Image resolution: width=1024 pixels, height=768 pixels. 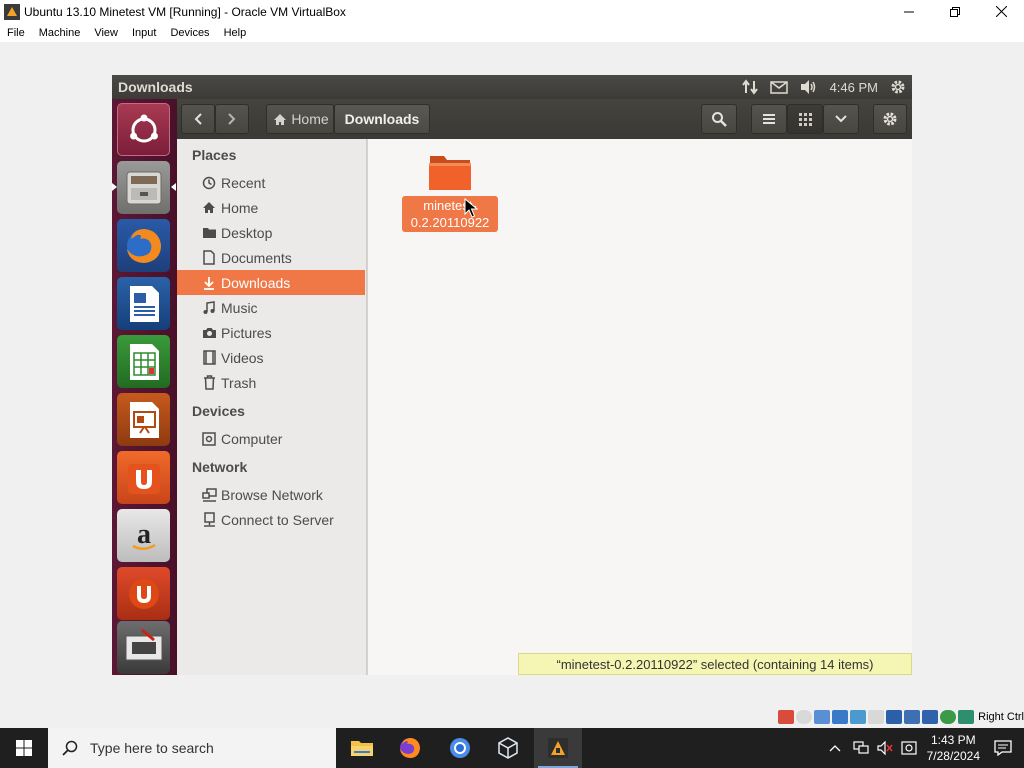 What do you see at coordinates (512, 32) in the screenshot?
I see `virtualbox-menubar: File Machine View Input Devices Help` at bounding box center [512, 32].